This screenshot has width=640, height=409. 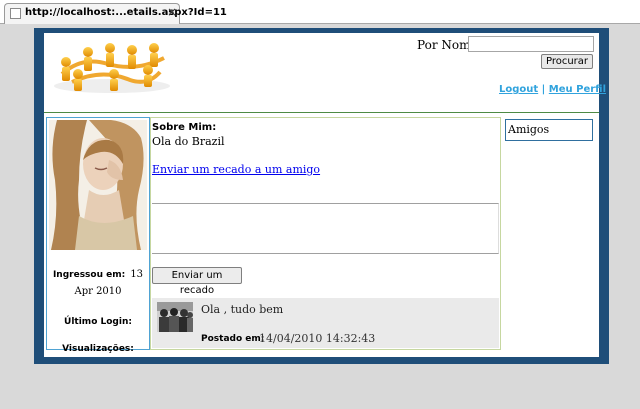 I want to click on joined-info: Ingressou em: 13 Apr 2010, so click(x=98, y=282).